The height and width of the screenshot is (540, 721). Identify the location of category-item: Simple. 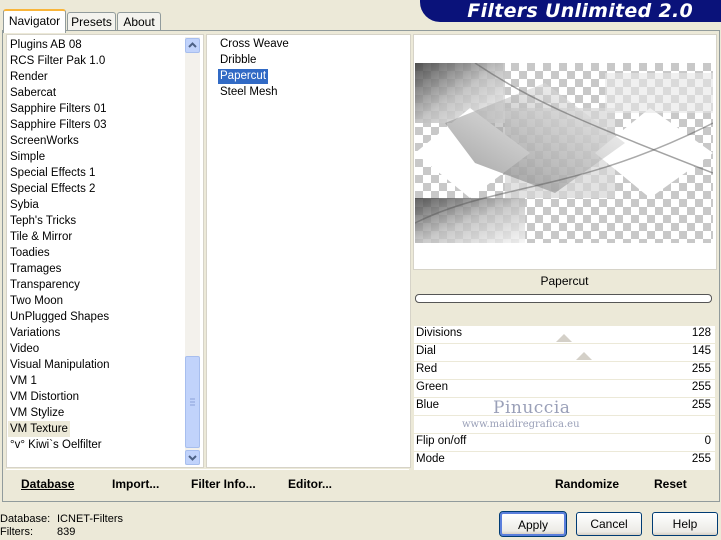
(27, 157).